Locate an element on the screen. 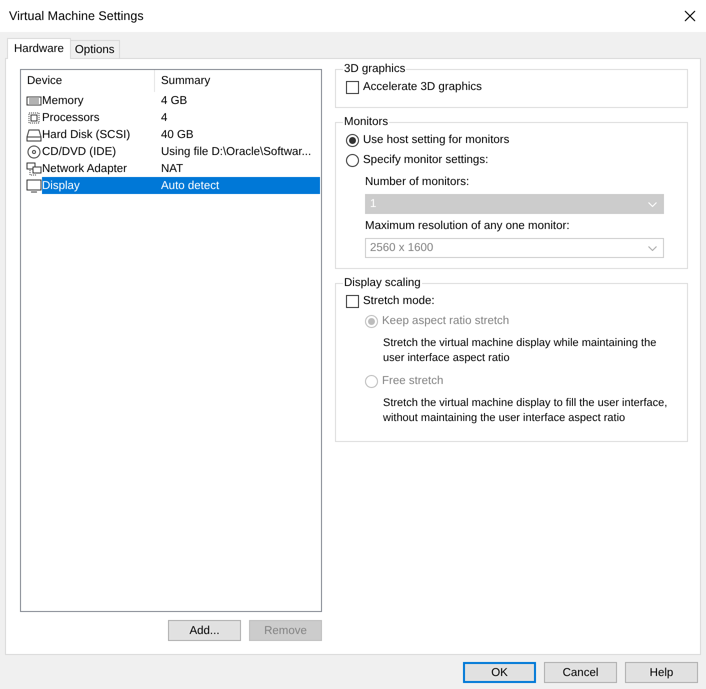 The height and width of the screenshot is (689, 706). list-row: Display Auto detect is located at coordinates (181, 185).